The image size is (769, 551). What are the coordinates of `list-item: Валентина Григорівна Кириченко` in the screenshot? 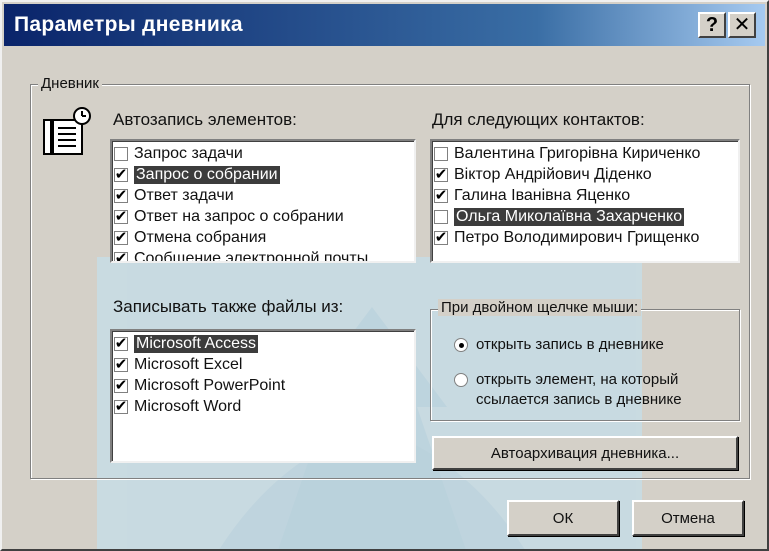 It's located at (585, 153).